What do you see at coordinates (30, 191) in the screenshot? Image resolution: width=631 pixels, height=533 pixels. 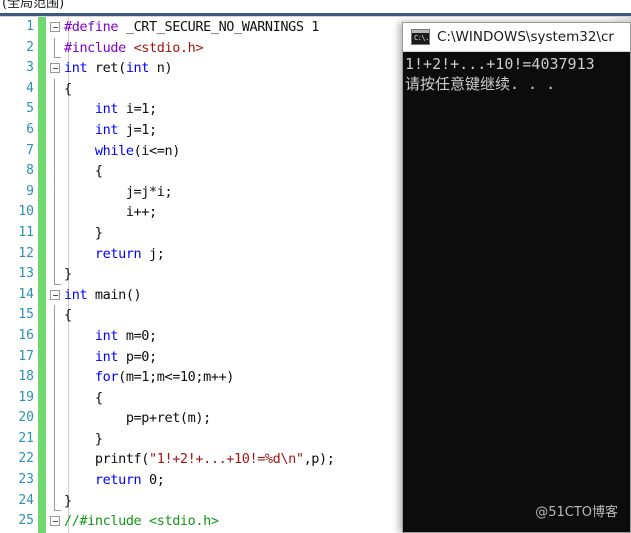 I see `line-number: 9` at bounding box center [30, 191].